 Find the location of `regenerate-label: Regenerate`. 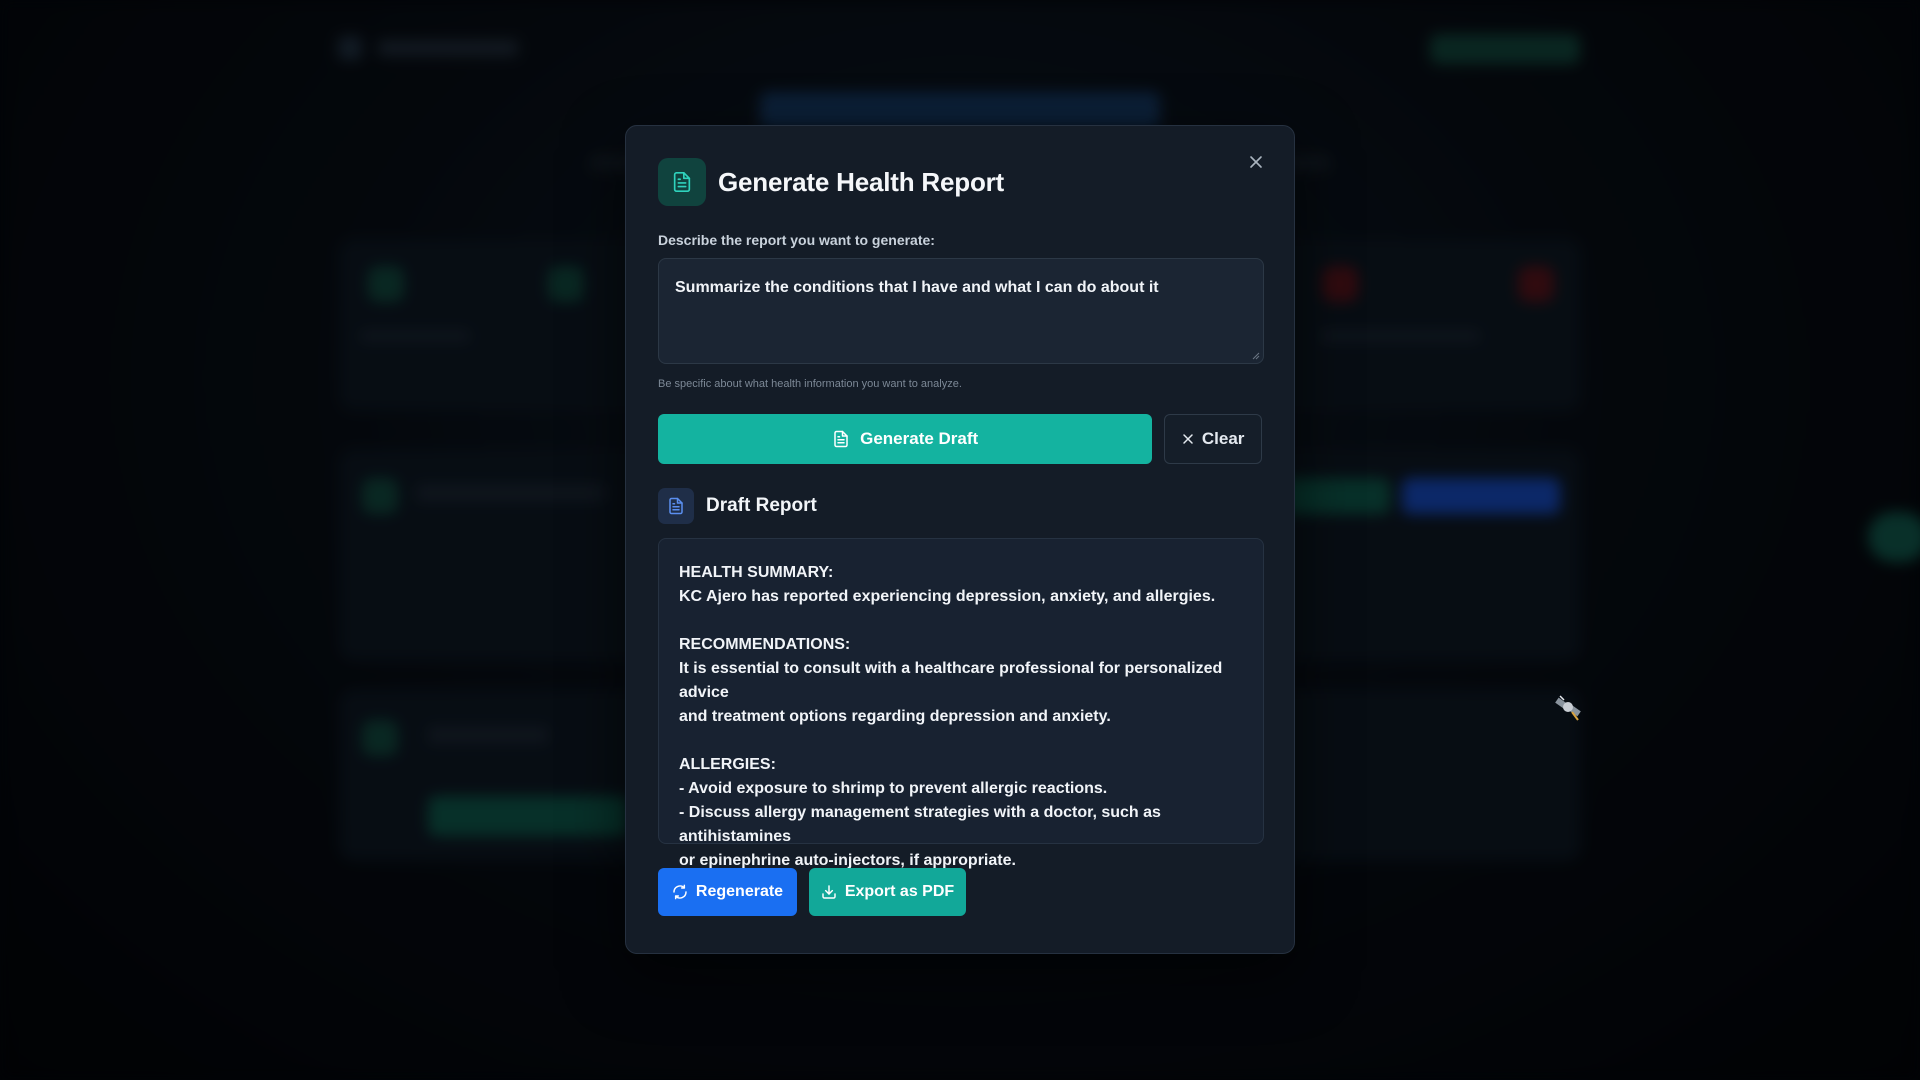

regenerate-label: Regenerate is located at coordinates (739, 891).